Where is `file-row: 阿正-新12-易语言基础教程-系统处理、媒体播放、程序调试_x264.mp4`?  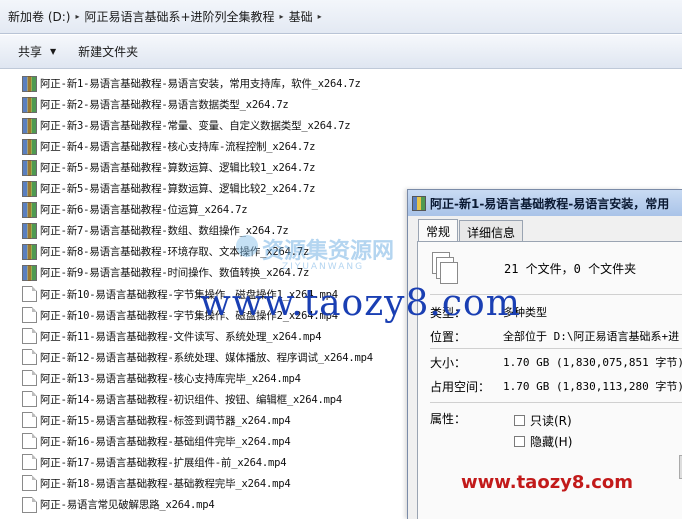 file-row: 阿正-新12-易语言基础教程-系统处理、媒体播放、程序调试_x264.mp4 is located at coordinates (197, 357).